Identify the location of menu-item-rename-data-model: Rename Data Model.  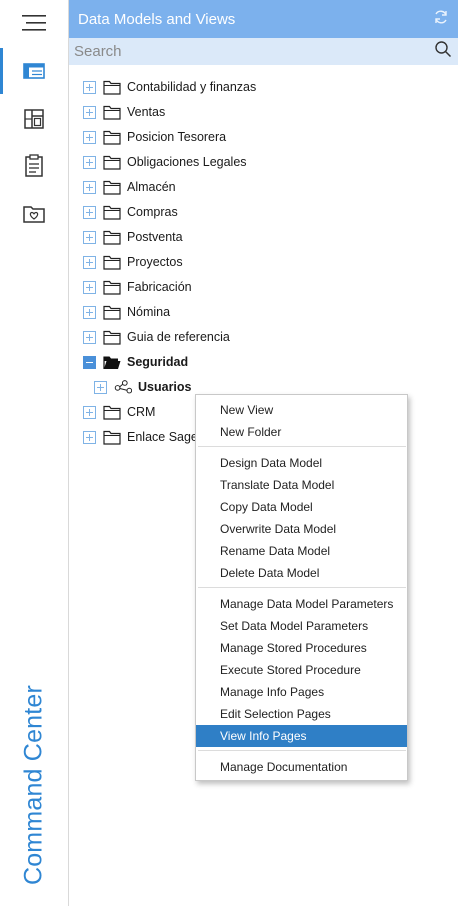
(301, 551).